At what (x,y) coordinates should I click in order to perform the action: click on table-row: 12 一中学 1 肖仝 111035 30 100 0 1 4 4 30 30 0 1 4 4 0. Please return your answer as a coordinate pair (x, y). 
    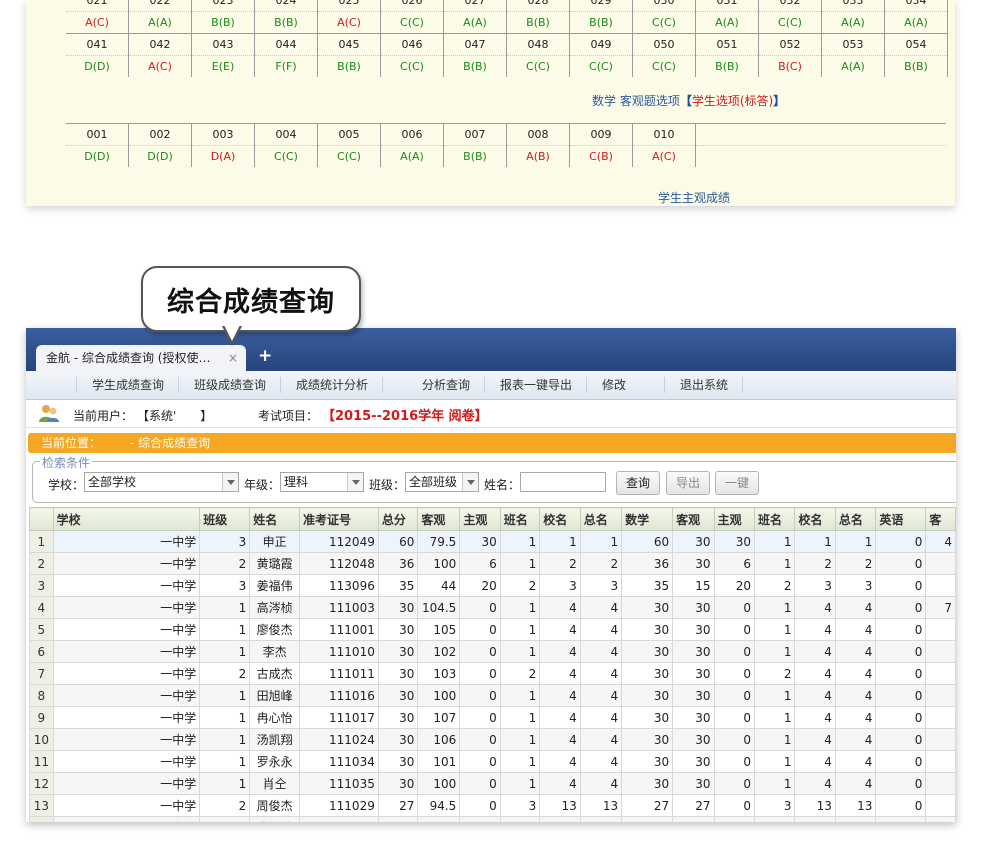
    Looking at the image, I should click on (492, 783).